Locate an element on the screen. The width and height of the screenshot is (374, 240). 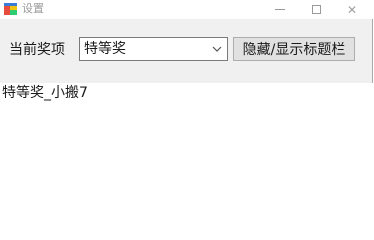
window-title: 设置 is located at coordinates (33, 8).